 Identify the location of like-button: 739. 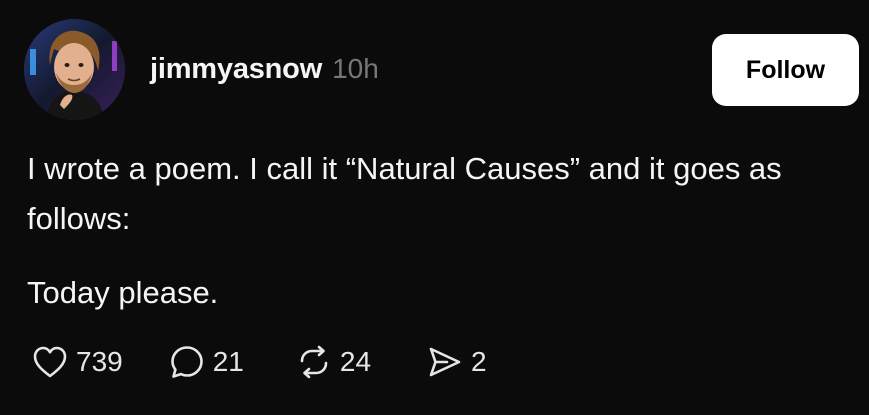
(77, 362).